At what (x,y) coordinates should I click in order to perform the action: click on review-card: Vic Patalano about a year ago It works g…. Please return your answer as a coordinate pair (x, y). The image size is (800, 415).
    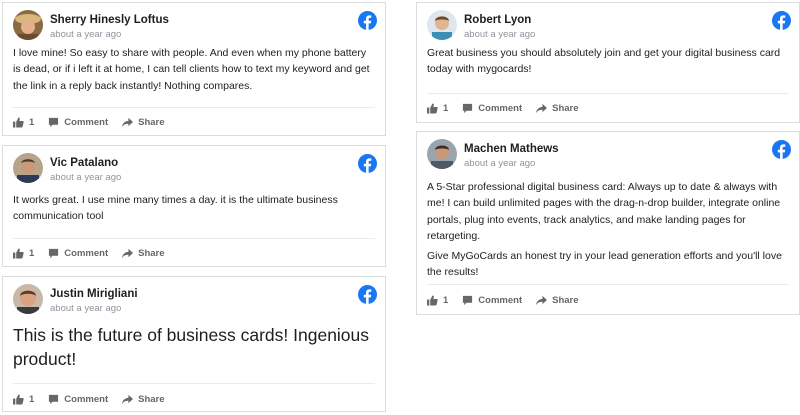
    Looking at the image, I should click on (194, 206).